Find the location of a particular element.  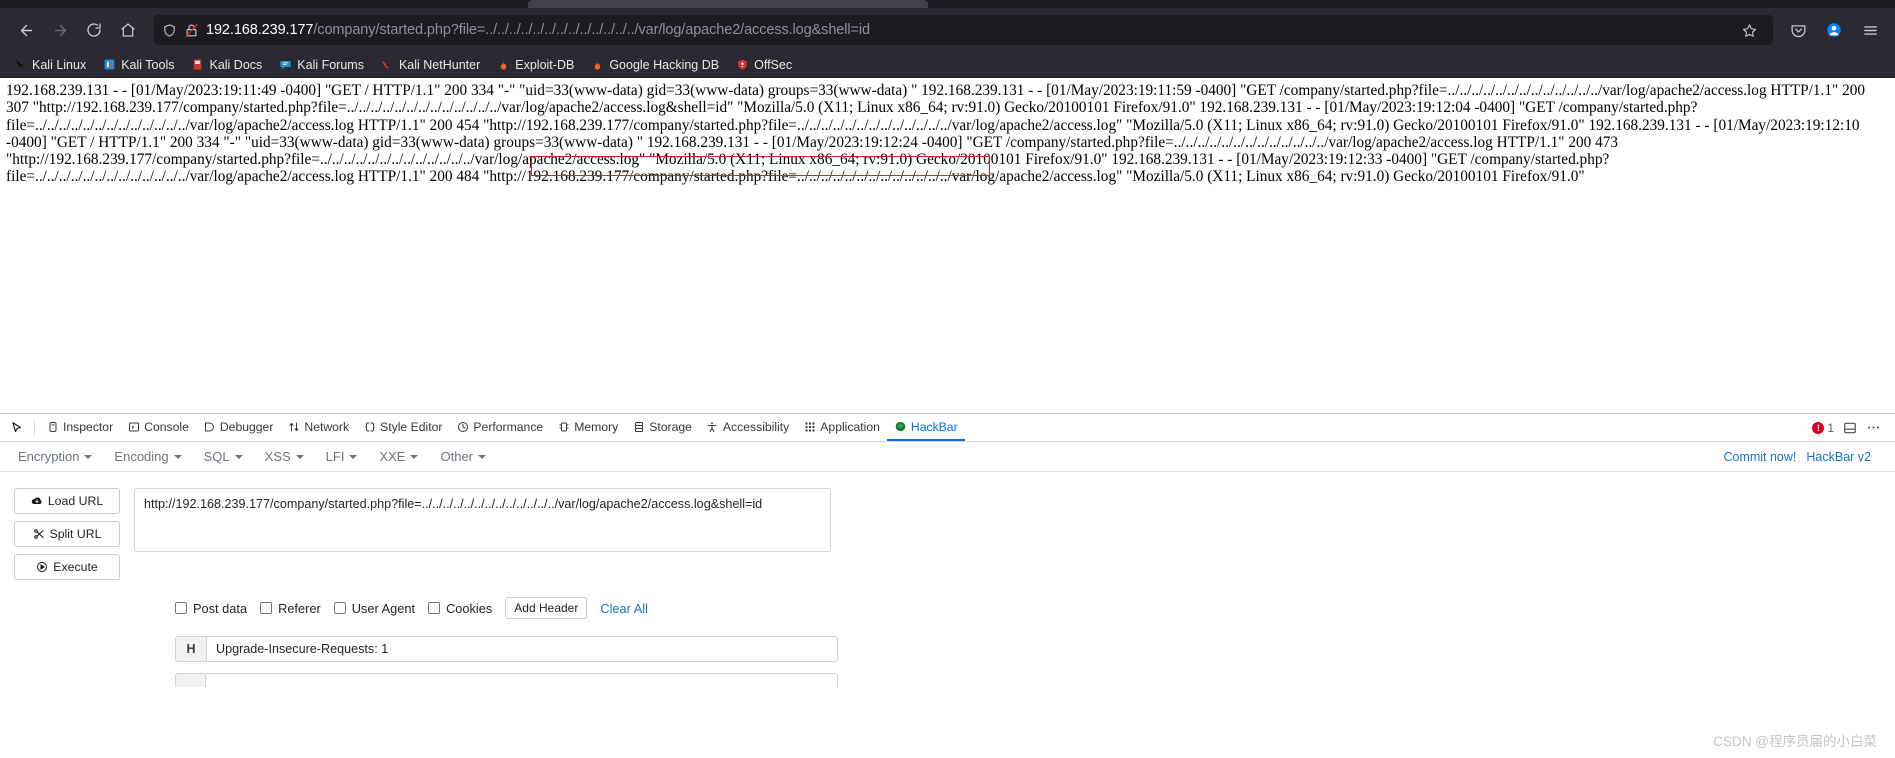

add-header-button: Add Header is located at coordinates (546, 608).